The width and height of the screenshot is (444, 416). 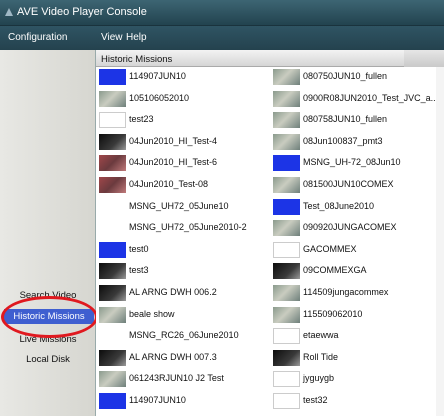 I want to click on mission-item: MSNG_RC26_06June2010, so click(x=183, y=336).